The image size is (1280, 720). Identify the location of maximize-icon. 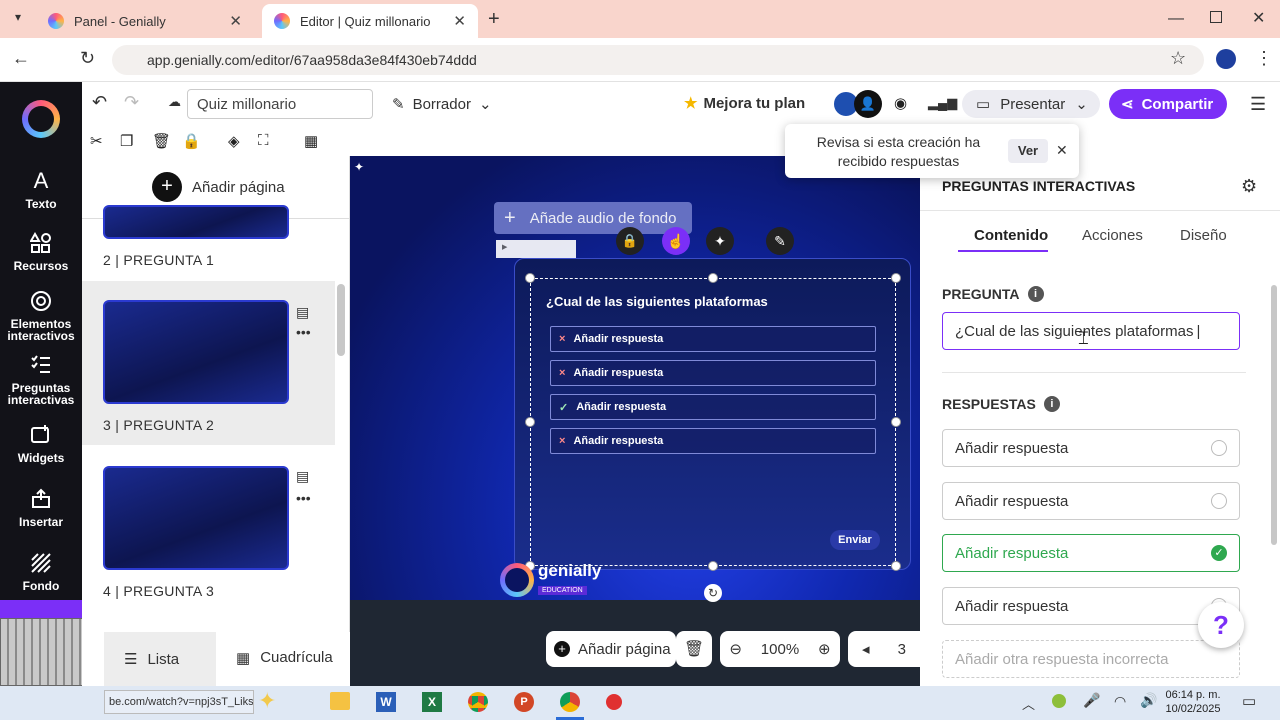
(1216, 17).